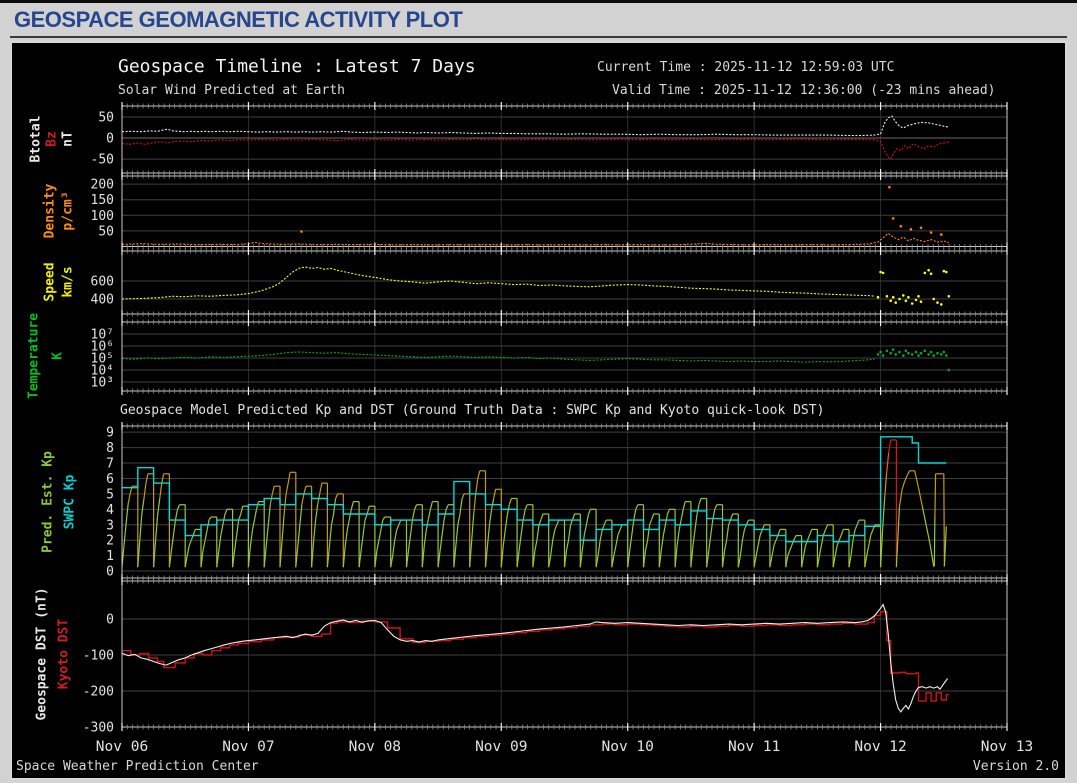 The width and height of the screenshot is (1077, 783). What do you see at coordinates (110, 556) in the screenshot?
I see `svg-text: 1` at bounding box center [110, 556].